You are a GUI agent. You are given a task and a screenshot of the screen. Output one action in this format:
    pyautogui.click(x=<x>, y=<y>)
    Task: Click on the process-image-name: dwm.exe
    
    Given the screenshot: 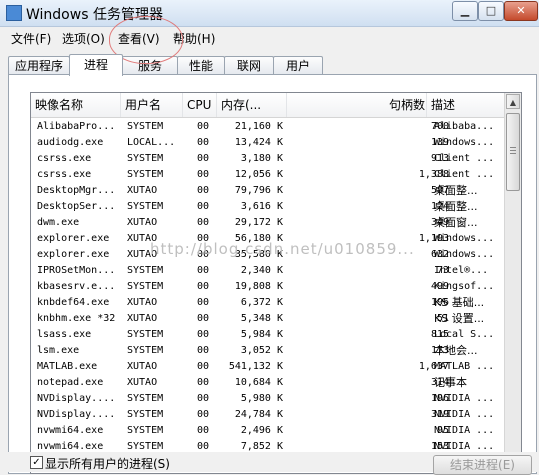 What is the action you would take?
    pyautogui.click(x=58, y=222)
    